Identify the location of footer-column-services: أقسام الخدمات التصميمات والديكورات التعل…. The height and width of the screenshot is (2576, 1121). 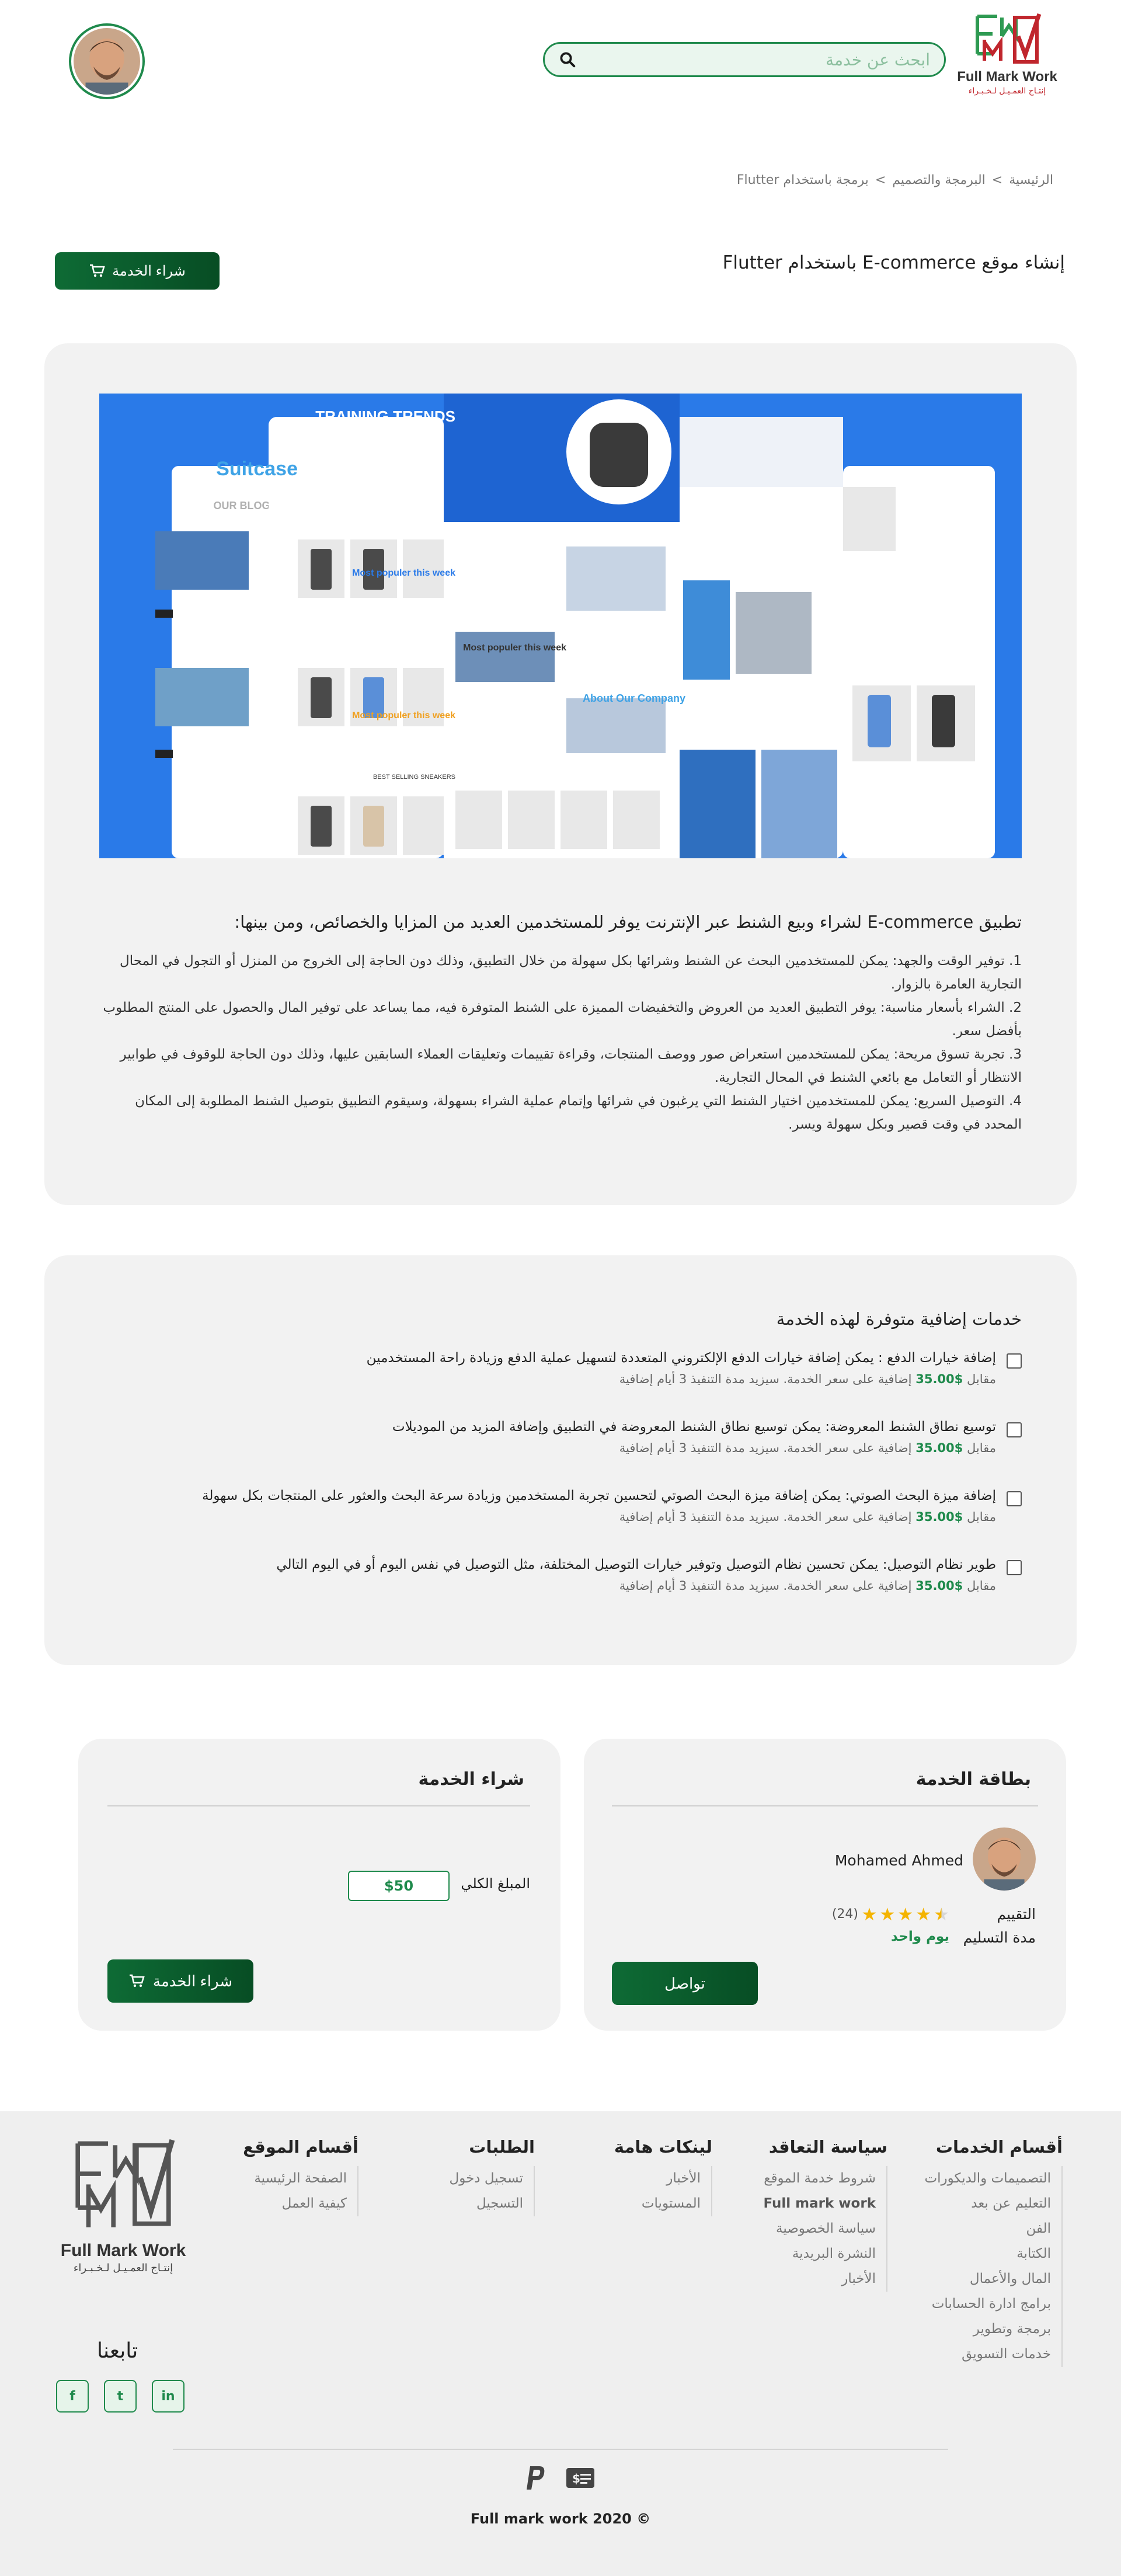
(993, 2252).